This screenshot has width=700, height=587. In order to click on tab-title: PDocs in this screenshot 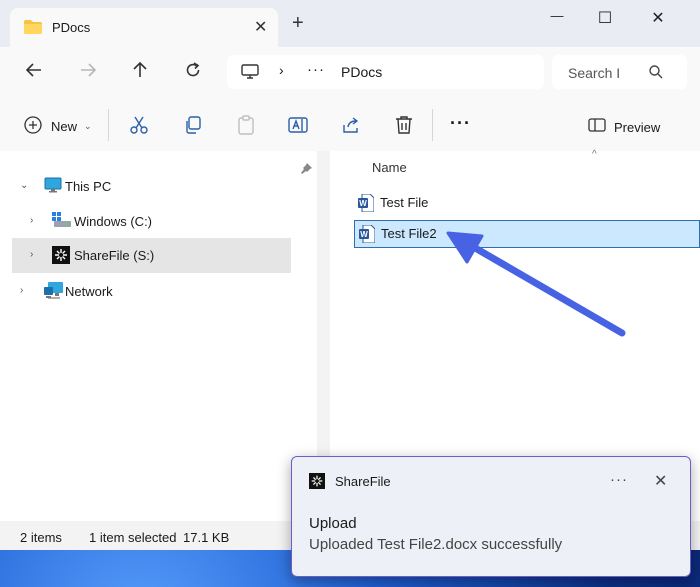, I will do `click(71, 27)`.